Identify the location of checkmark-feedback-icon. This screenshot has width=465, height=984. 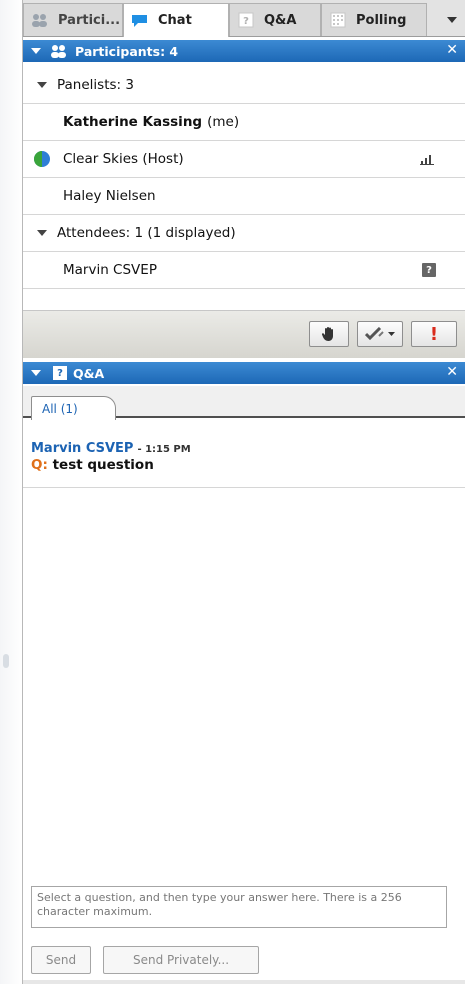
(374, 334).